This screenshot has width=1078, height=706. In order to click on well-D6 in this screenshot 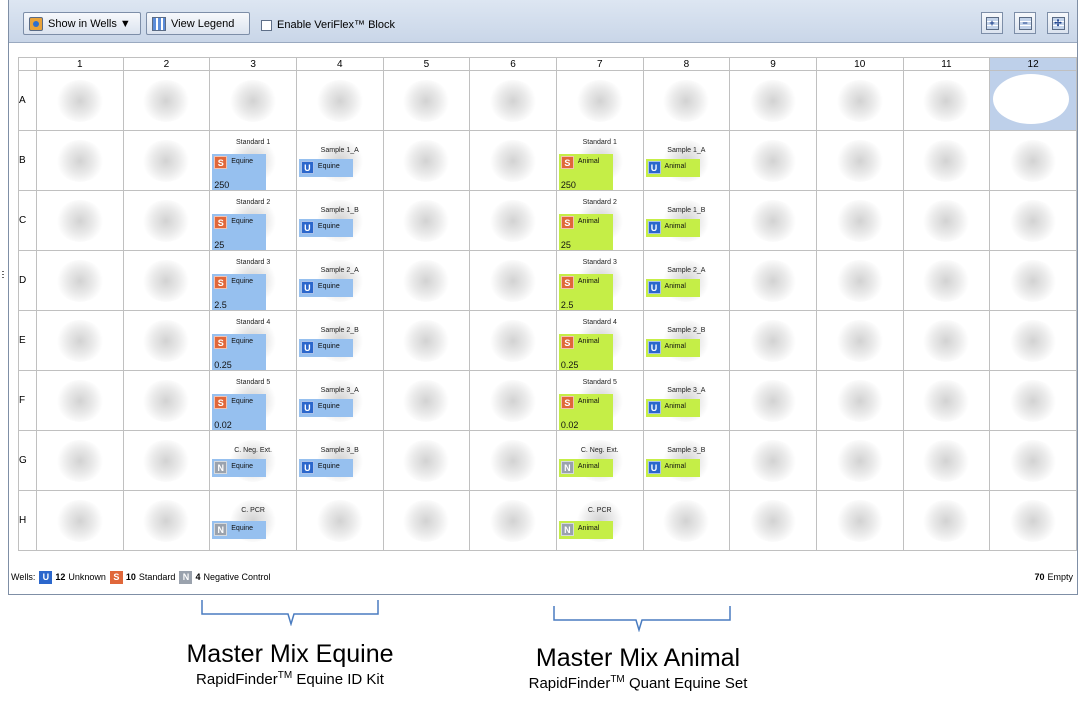, I will do `click(513, 280)`.